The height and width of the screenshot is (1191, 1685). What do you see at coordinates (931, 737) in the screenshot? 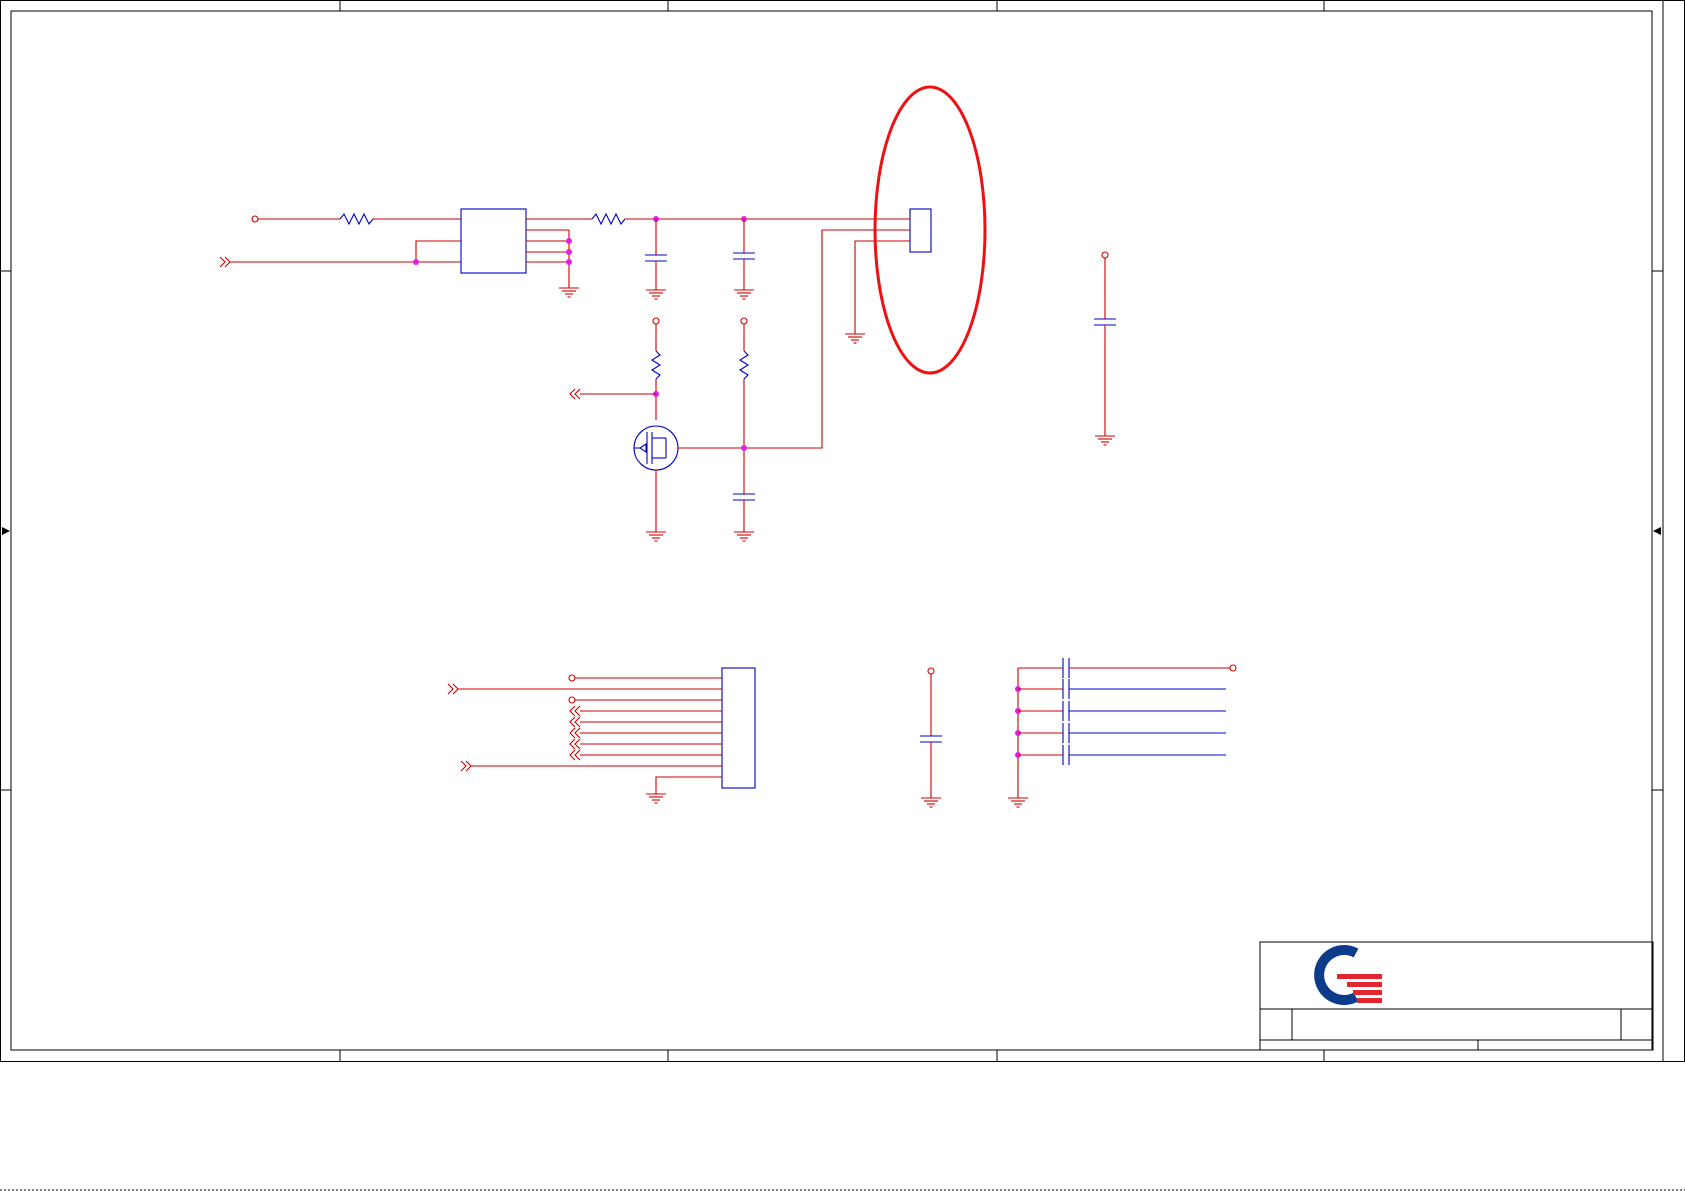
I see `decoupling-capacitor-lower` at bounding box center [931, 737].